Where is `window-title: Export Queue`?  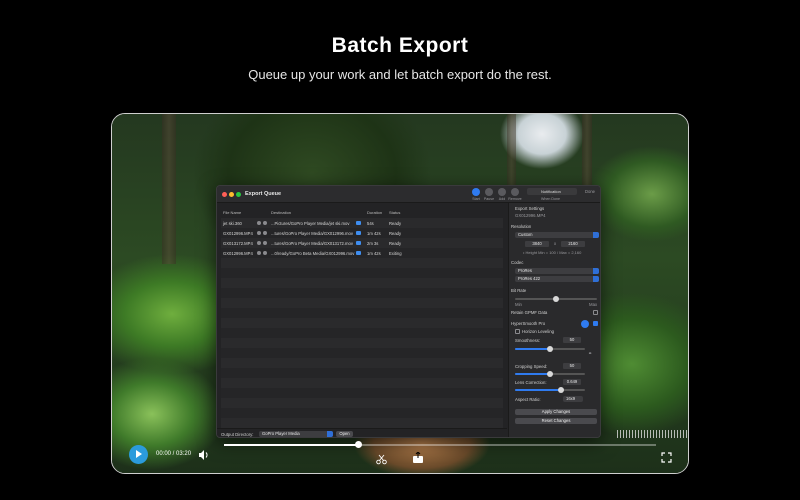
window-title: Export Queue is located at coordinates (263, 194).